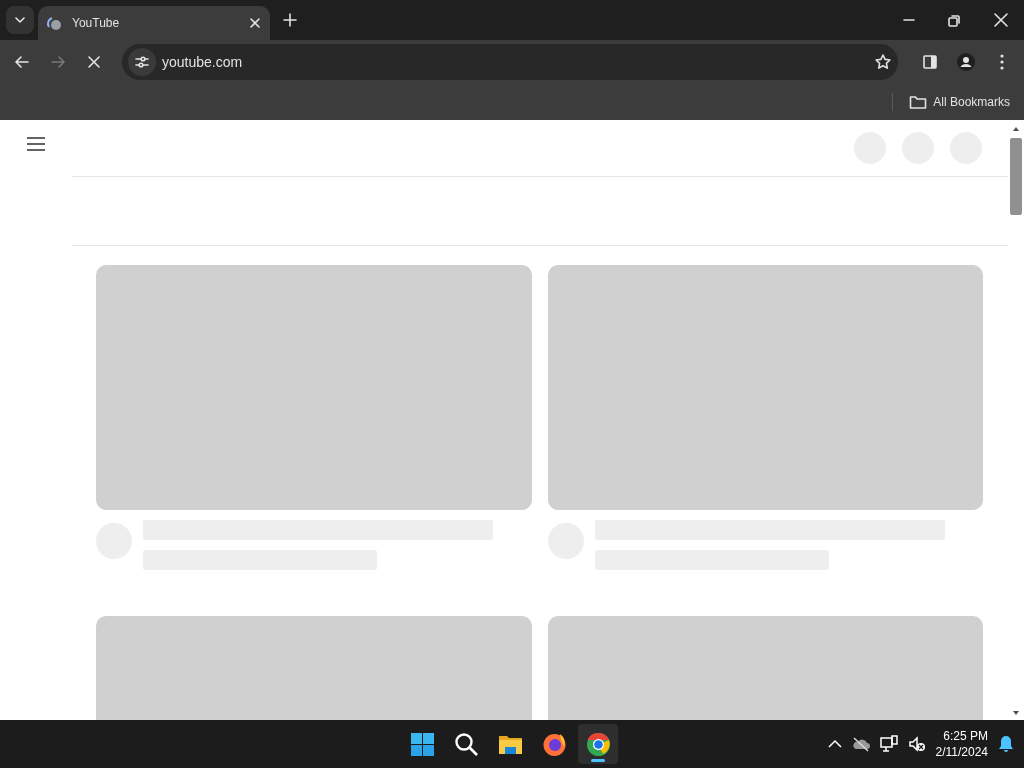 This screenshot has width=1024, height=768. What do you see at coordinates (971, 102) in the screenshot?
I see `bookmarks-label: All Bookmarks` at bounding box center [971, 102].